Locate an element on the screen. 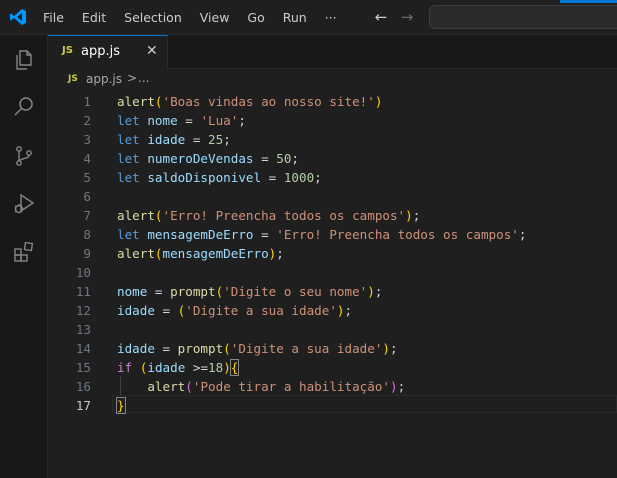 The width and height of the screenshot is (617, 478). code-line: 13 is located at coordinates (332, 329).